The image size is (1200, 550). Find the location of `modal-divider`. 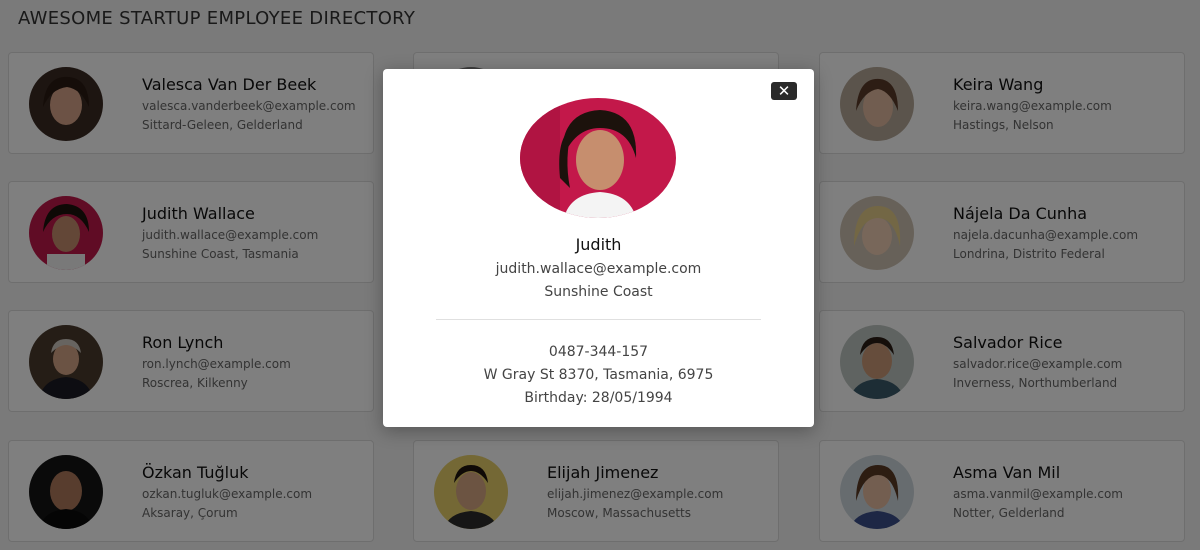

modal-divider is located at coordinates (598, 319).